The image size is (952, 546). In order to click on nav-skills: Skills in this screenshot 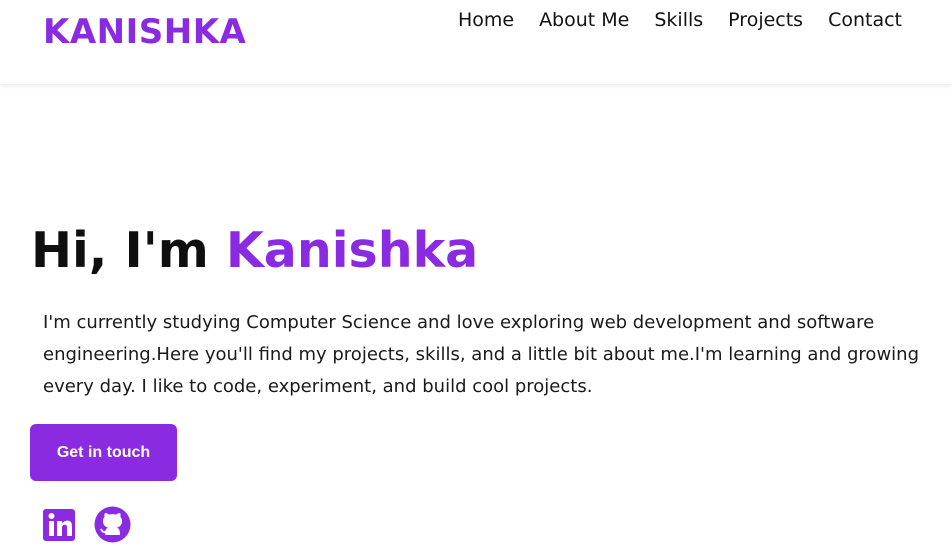, I will do `click(678, 20)`.